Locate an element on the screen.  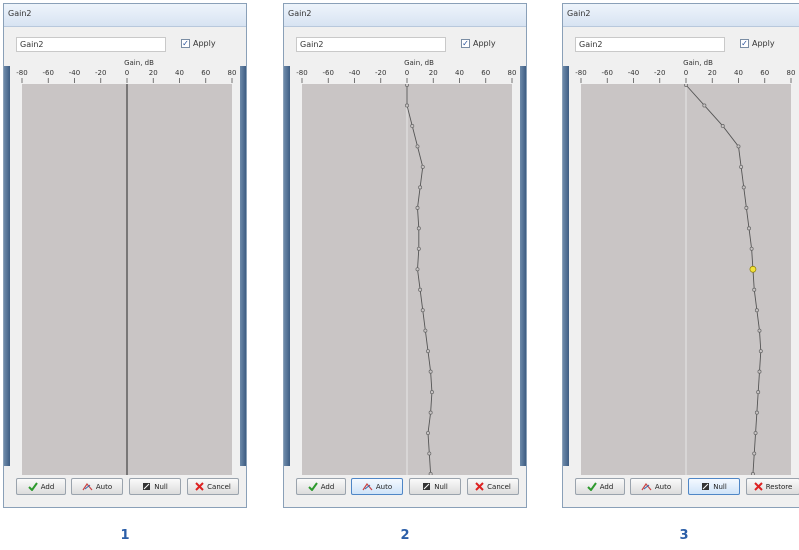
selected-curve-point is located at coordinates (753, 269).